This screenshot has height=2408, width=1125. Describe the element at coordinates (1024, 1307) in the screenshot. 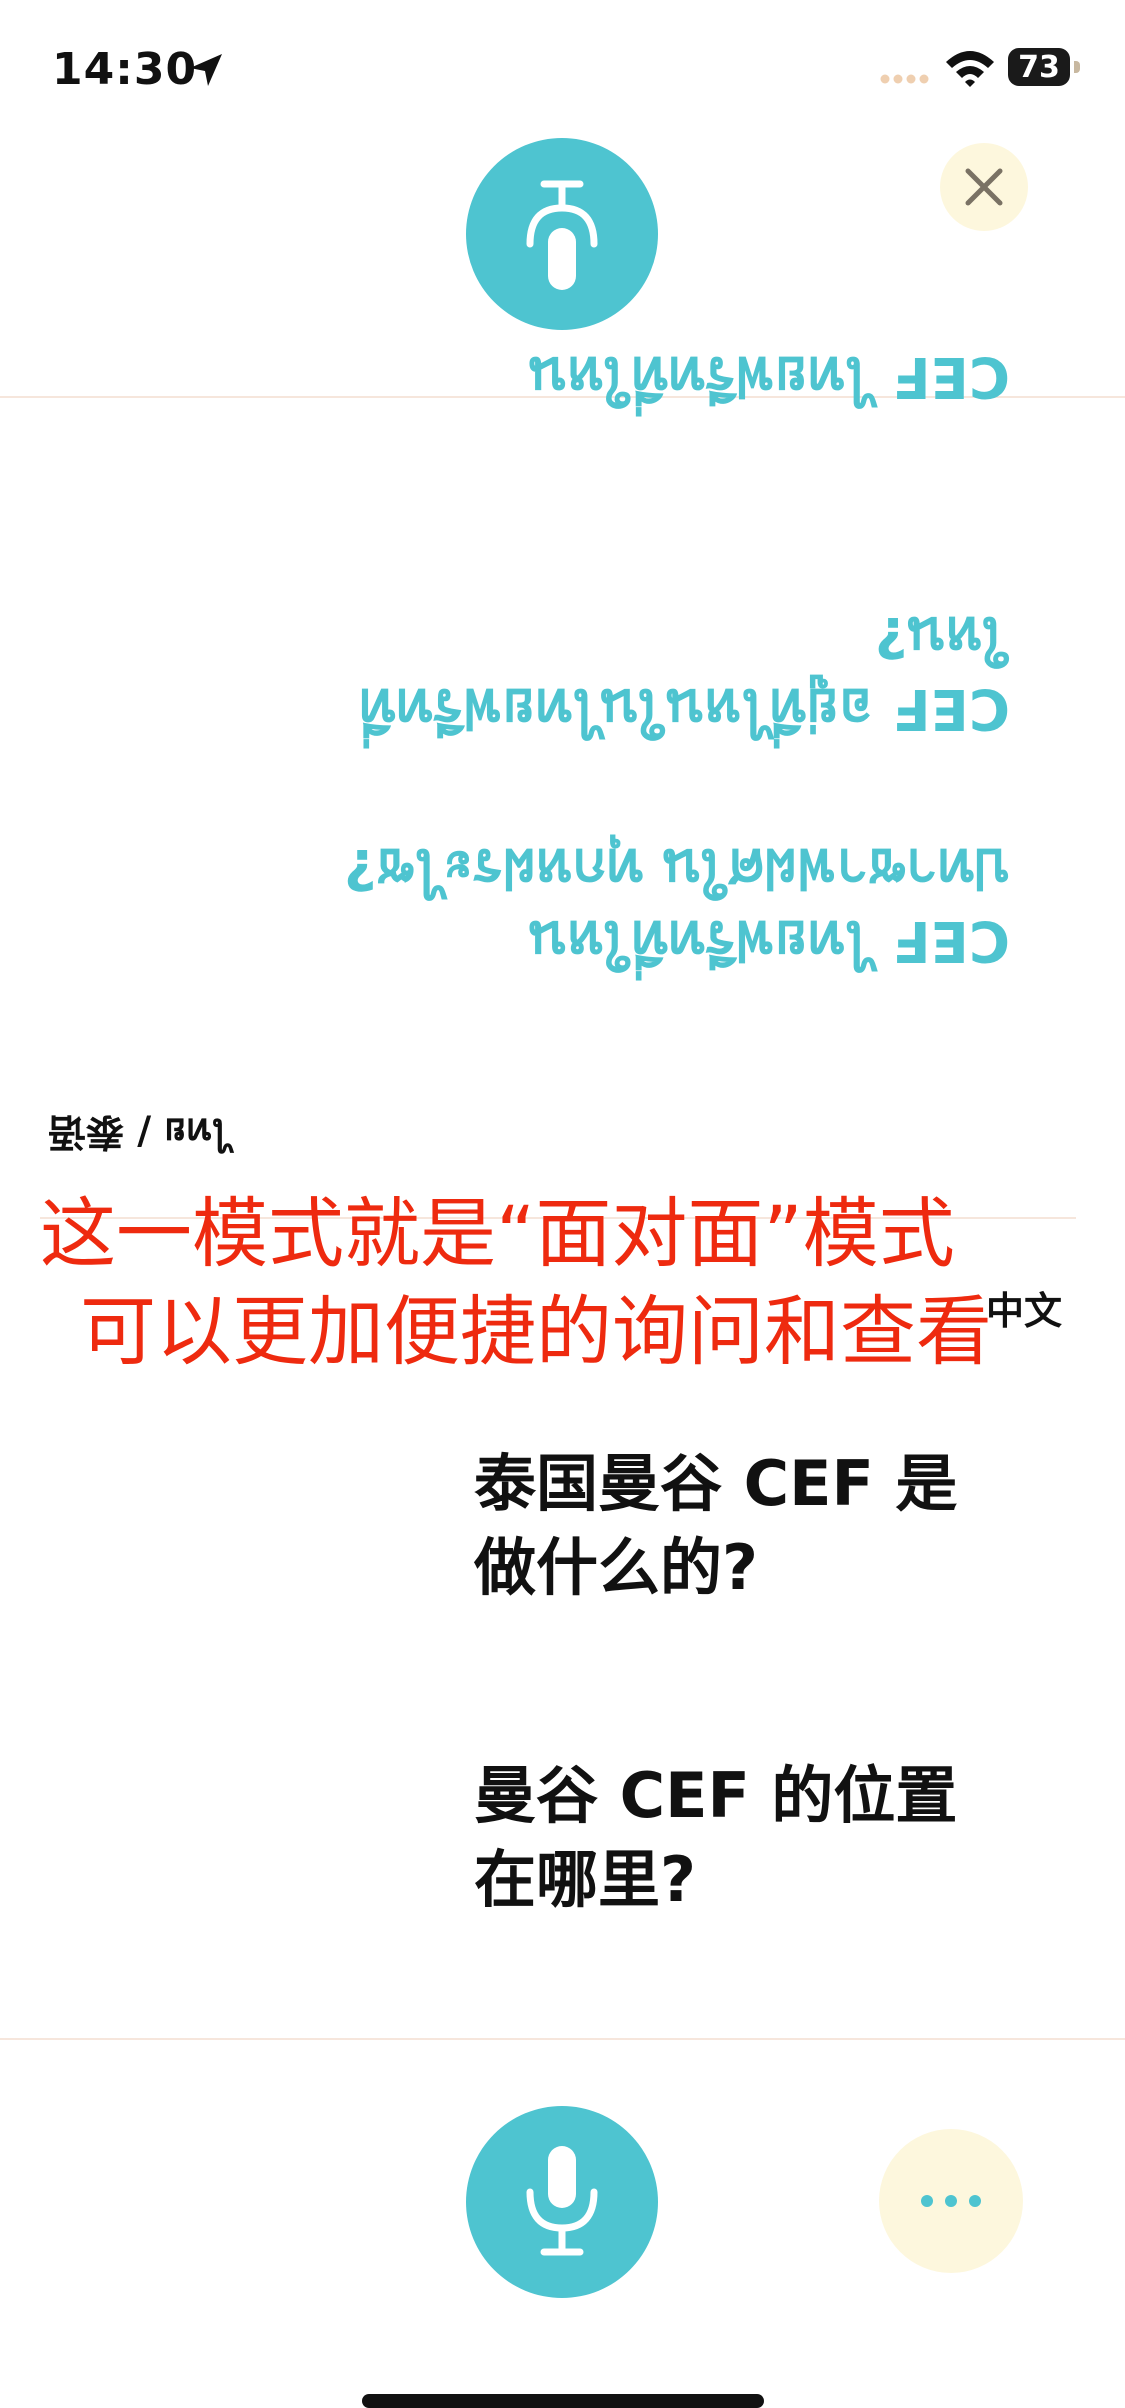

I see `my-language-label: 中文` at that location.